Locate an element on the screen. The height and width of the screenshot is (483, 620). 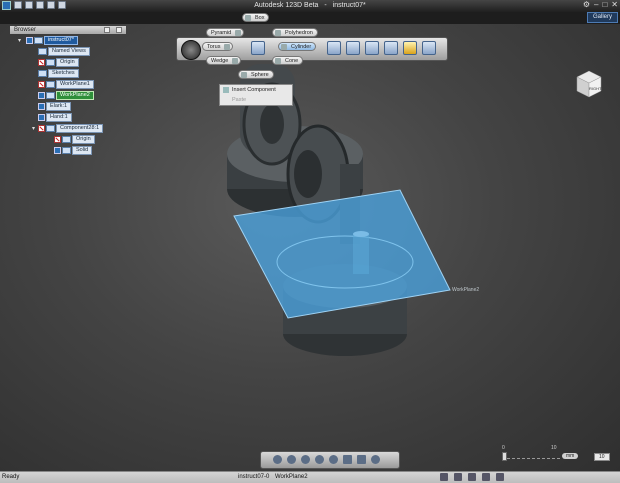
tree-item-origin: Origin is located at coordinates (58, 62).